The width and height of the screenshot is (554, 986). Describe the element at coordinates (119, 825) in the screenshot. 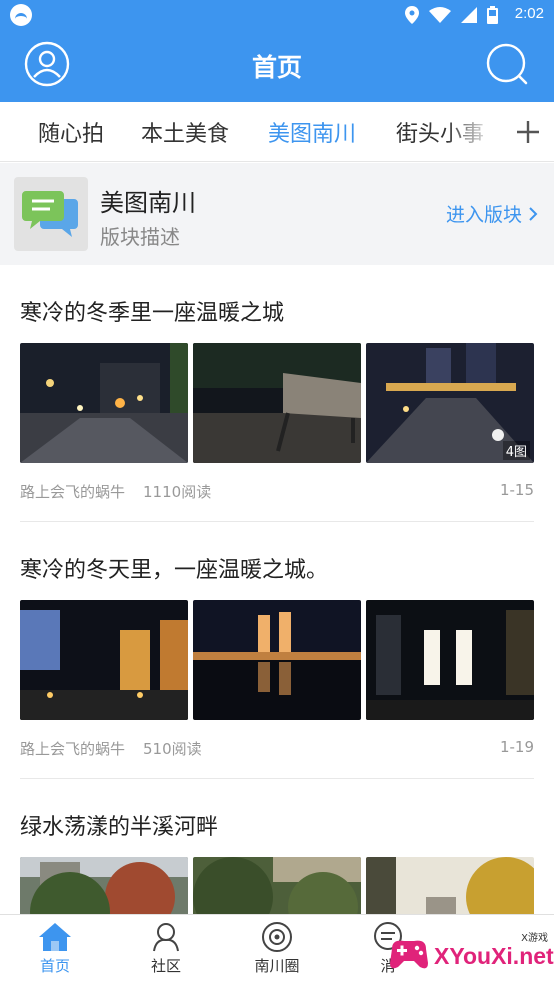

I see `post-title: 绿水荡漾的半溪河畔` at that location.